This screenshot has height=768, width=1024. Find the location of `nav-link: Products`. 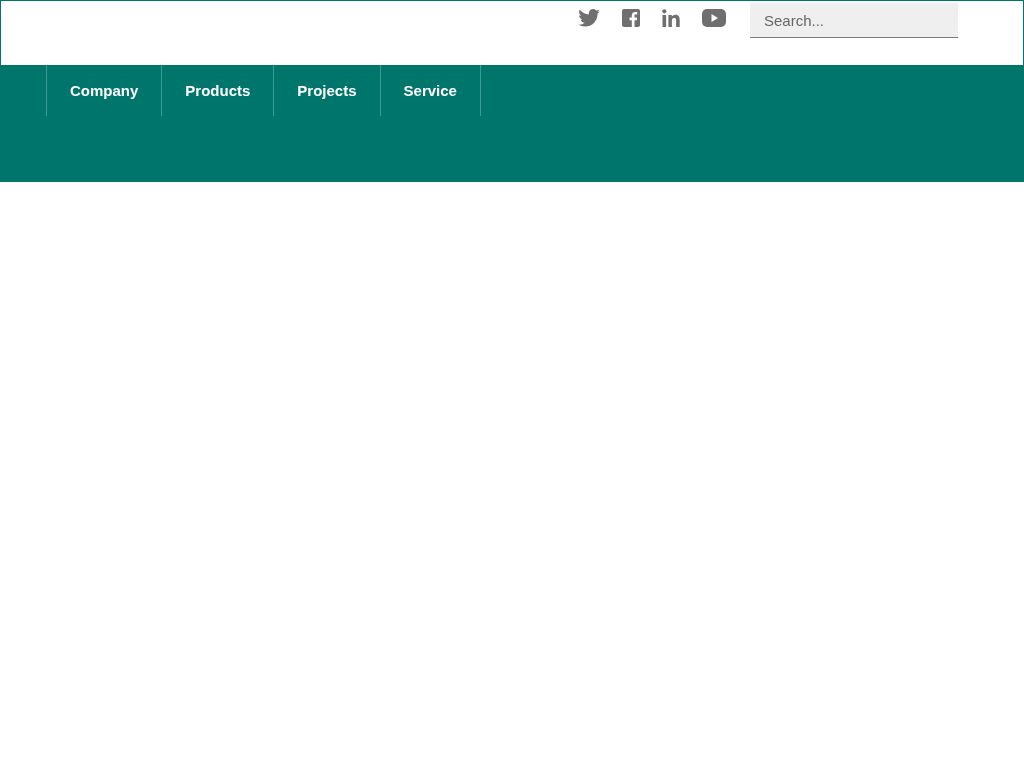

nav-link: Products is located at coordinates (217, 90).